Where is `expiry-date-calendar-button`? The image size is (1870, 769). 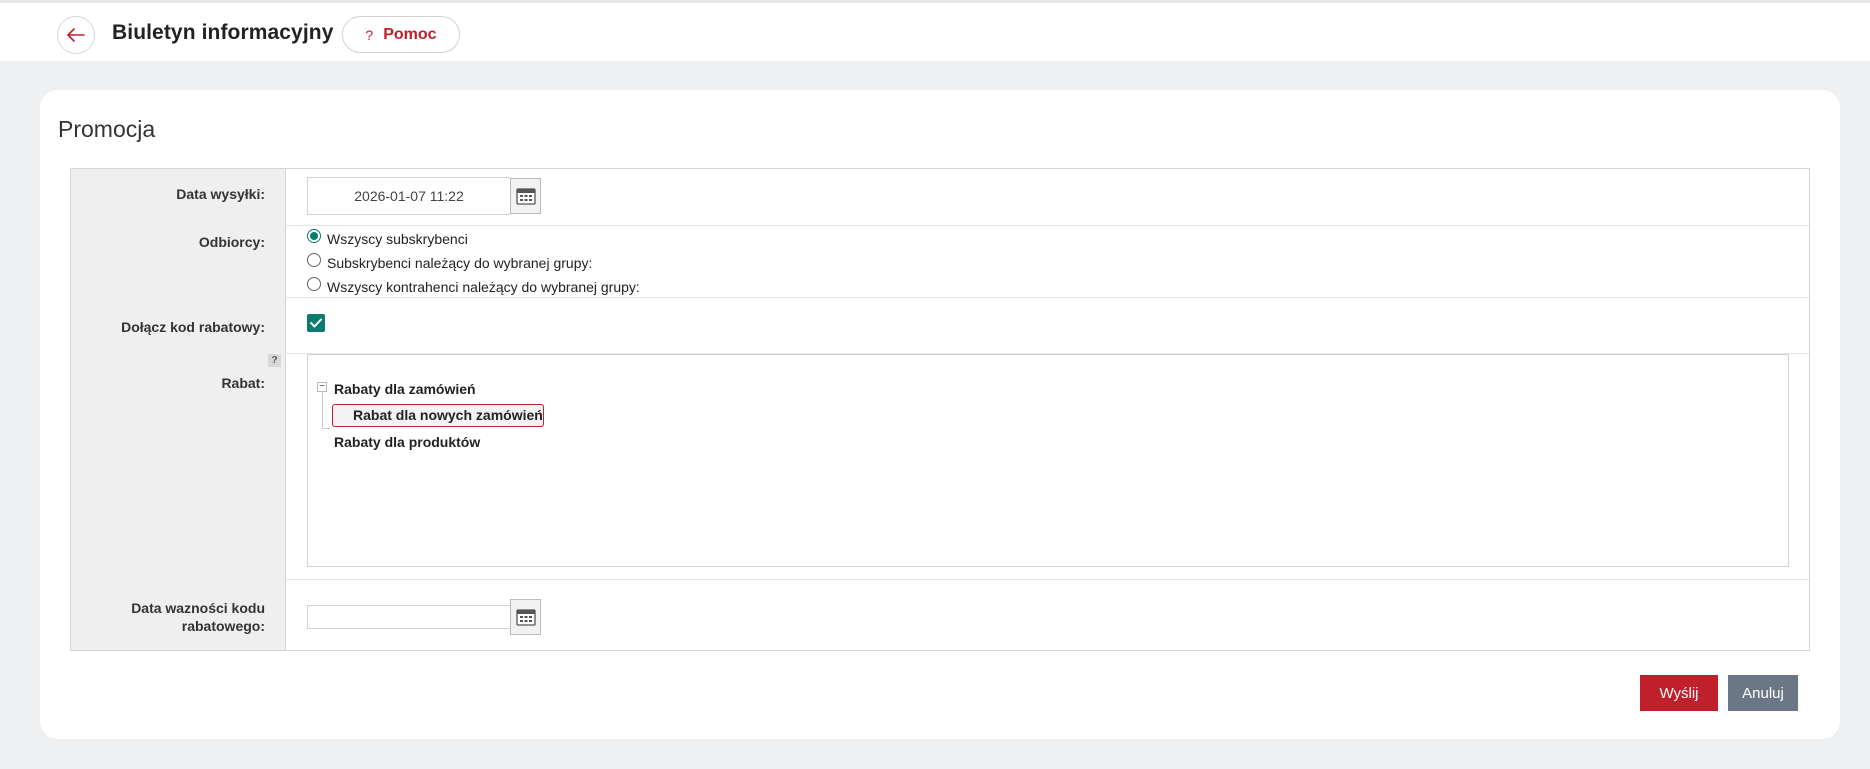 expiry-date-calendar-button is located at coordinates (525, 617).